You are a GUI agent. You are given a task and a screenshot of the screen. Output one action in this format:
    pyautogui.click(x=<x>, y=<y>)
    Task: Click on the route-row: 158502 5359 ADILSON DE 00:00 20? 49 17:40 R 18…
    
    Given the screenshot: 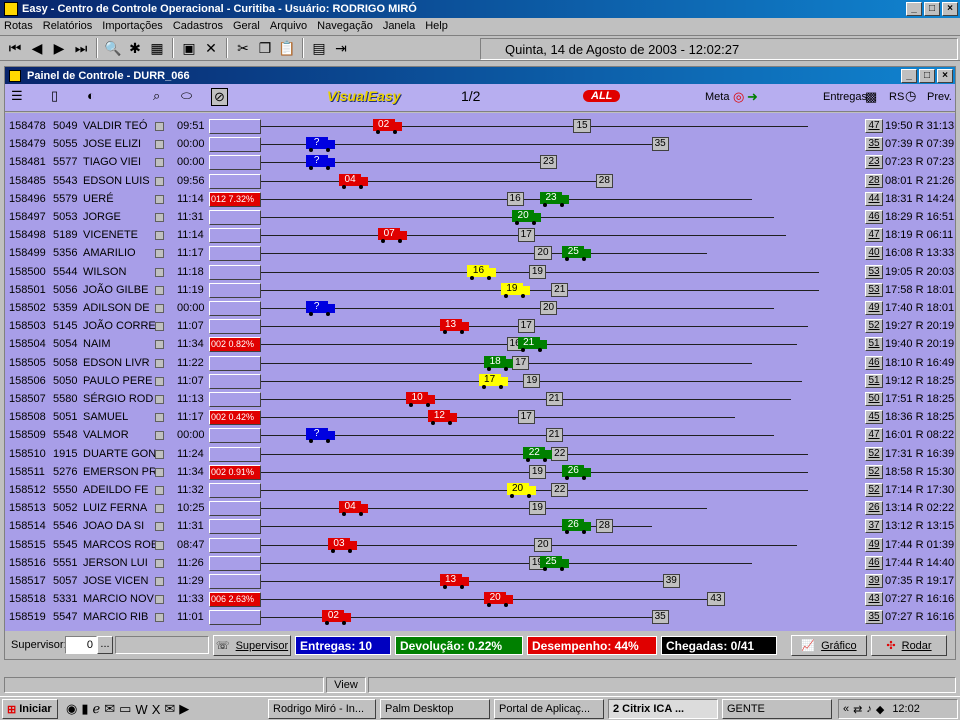 What is the action you would take?
    pyautogui.click(x=480, y=308)
    